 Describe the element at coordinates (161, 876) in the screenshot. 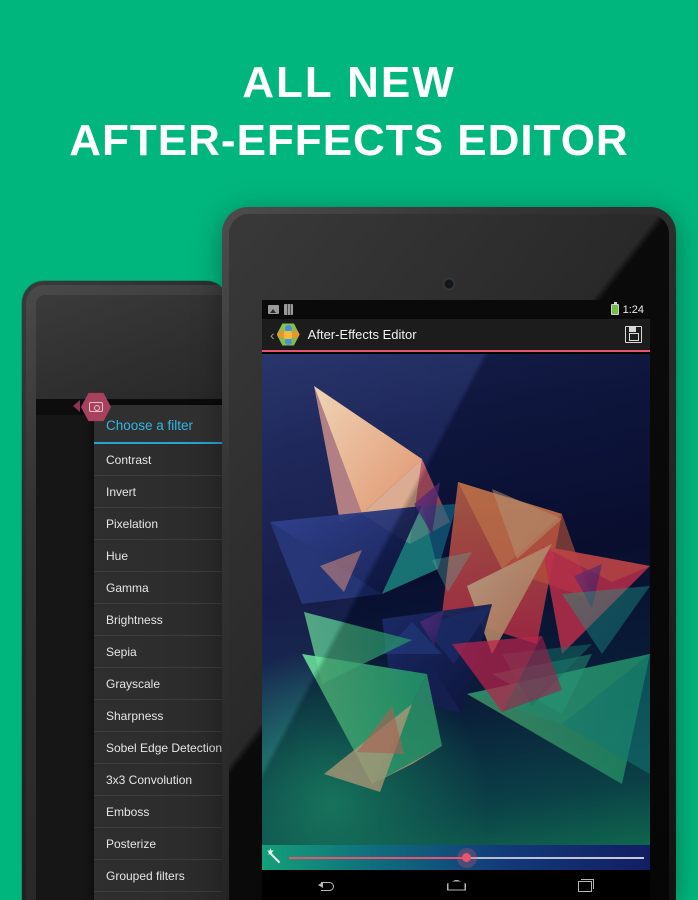

I see `list-item: Grouped filters` at that location.